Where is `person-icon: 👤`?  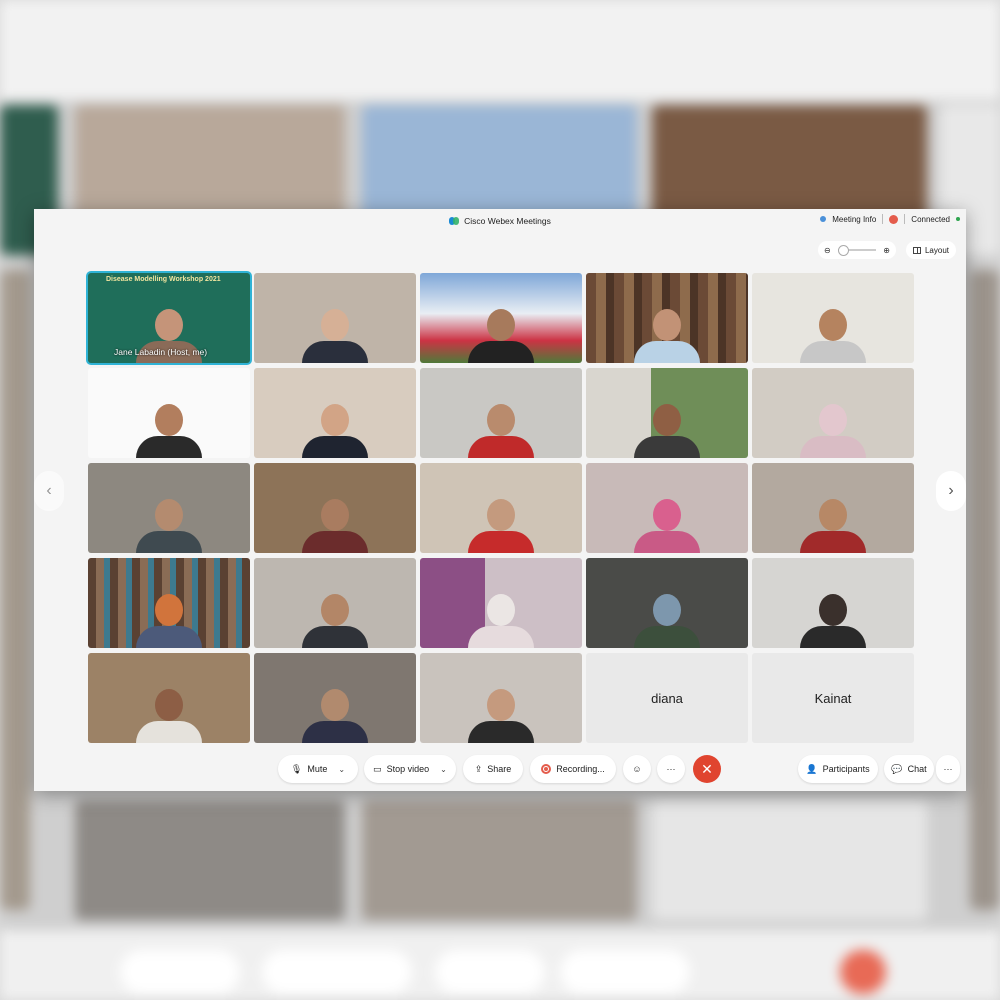 person-icon: 👤 is located at coordinates (812, 768).